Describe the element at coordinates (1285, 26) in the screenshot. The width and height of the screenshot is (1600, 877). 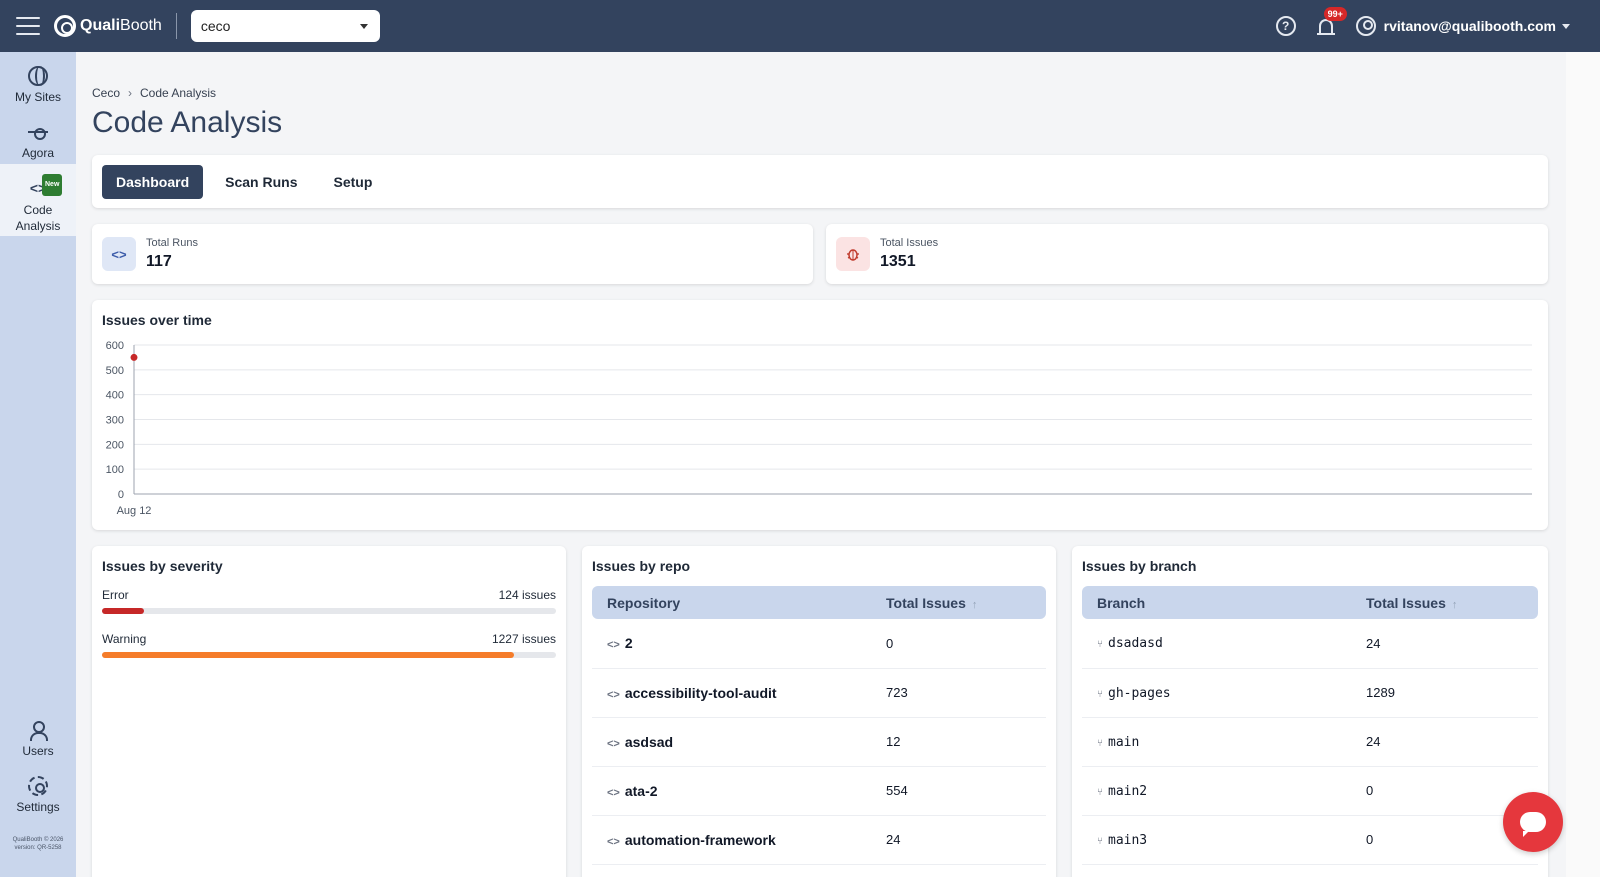
I see `help-icon: ?` at that location.